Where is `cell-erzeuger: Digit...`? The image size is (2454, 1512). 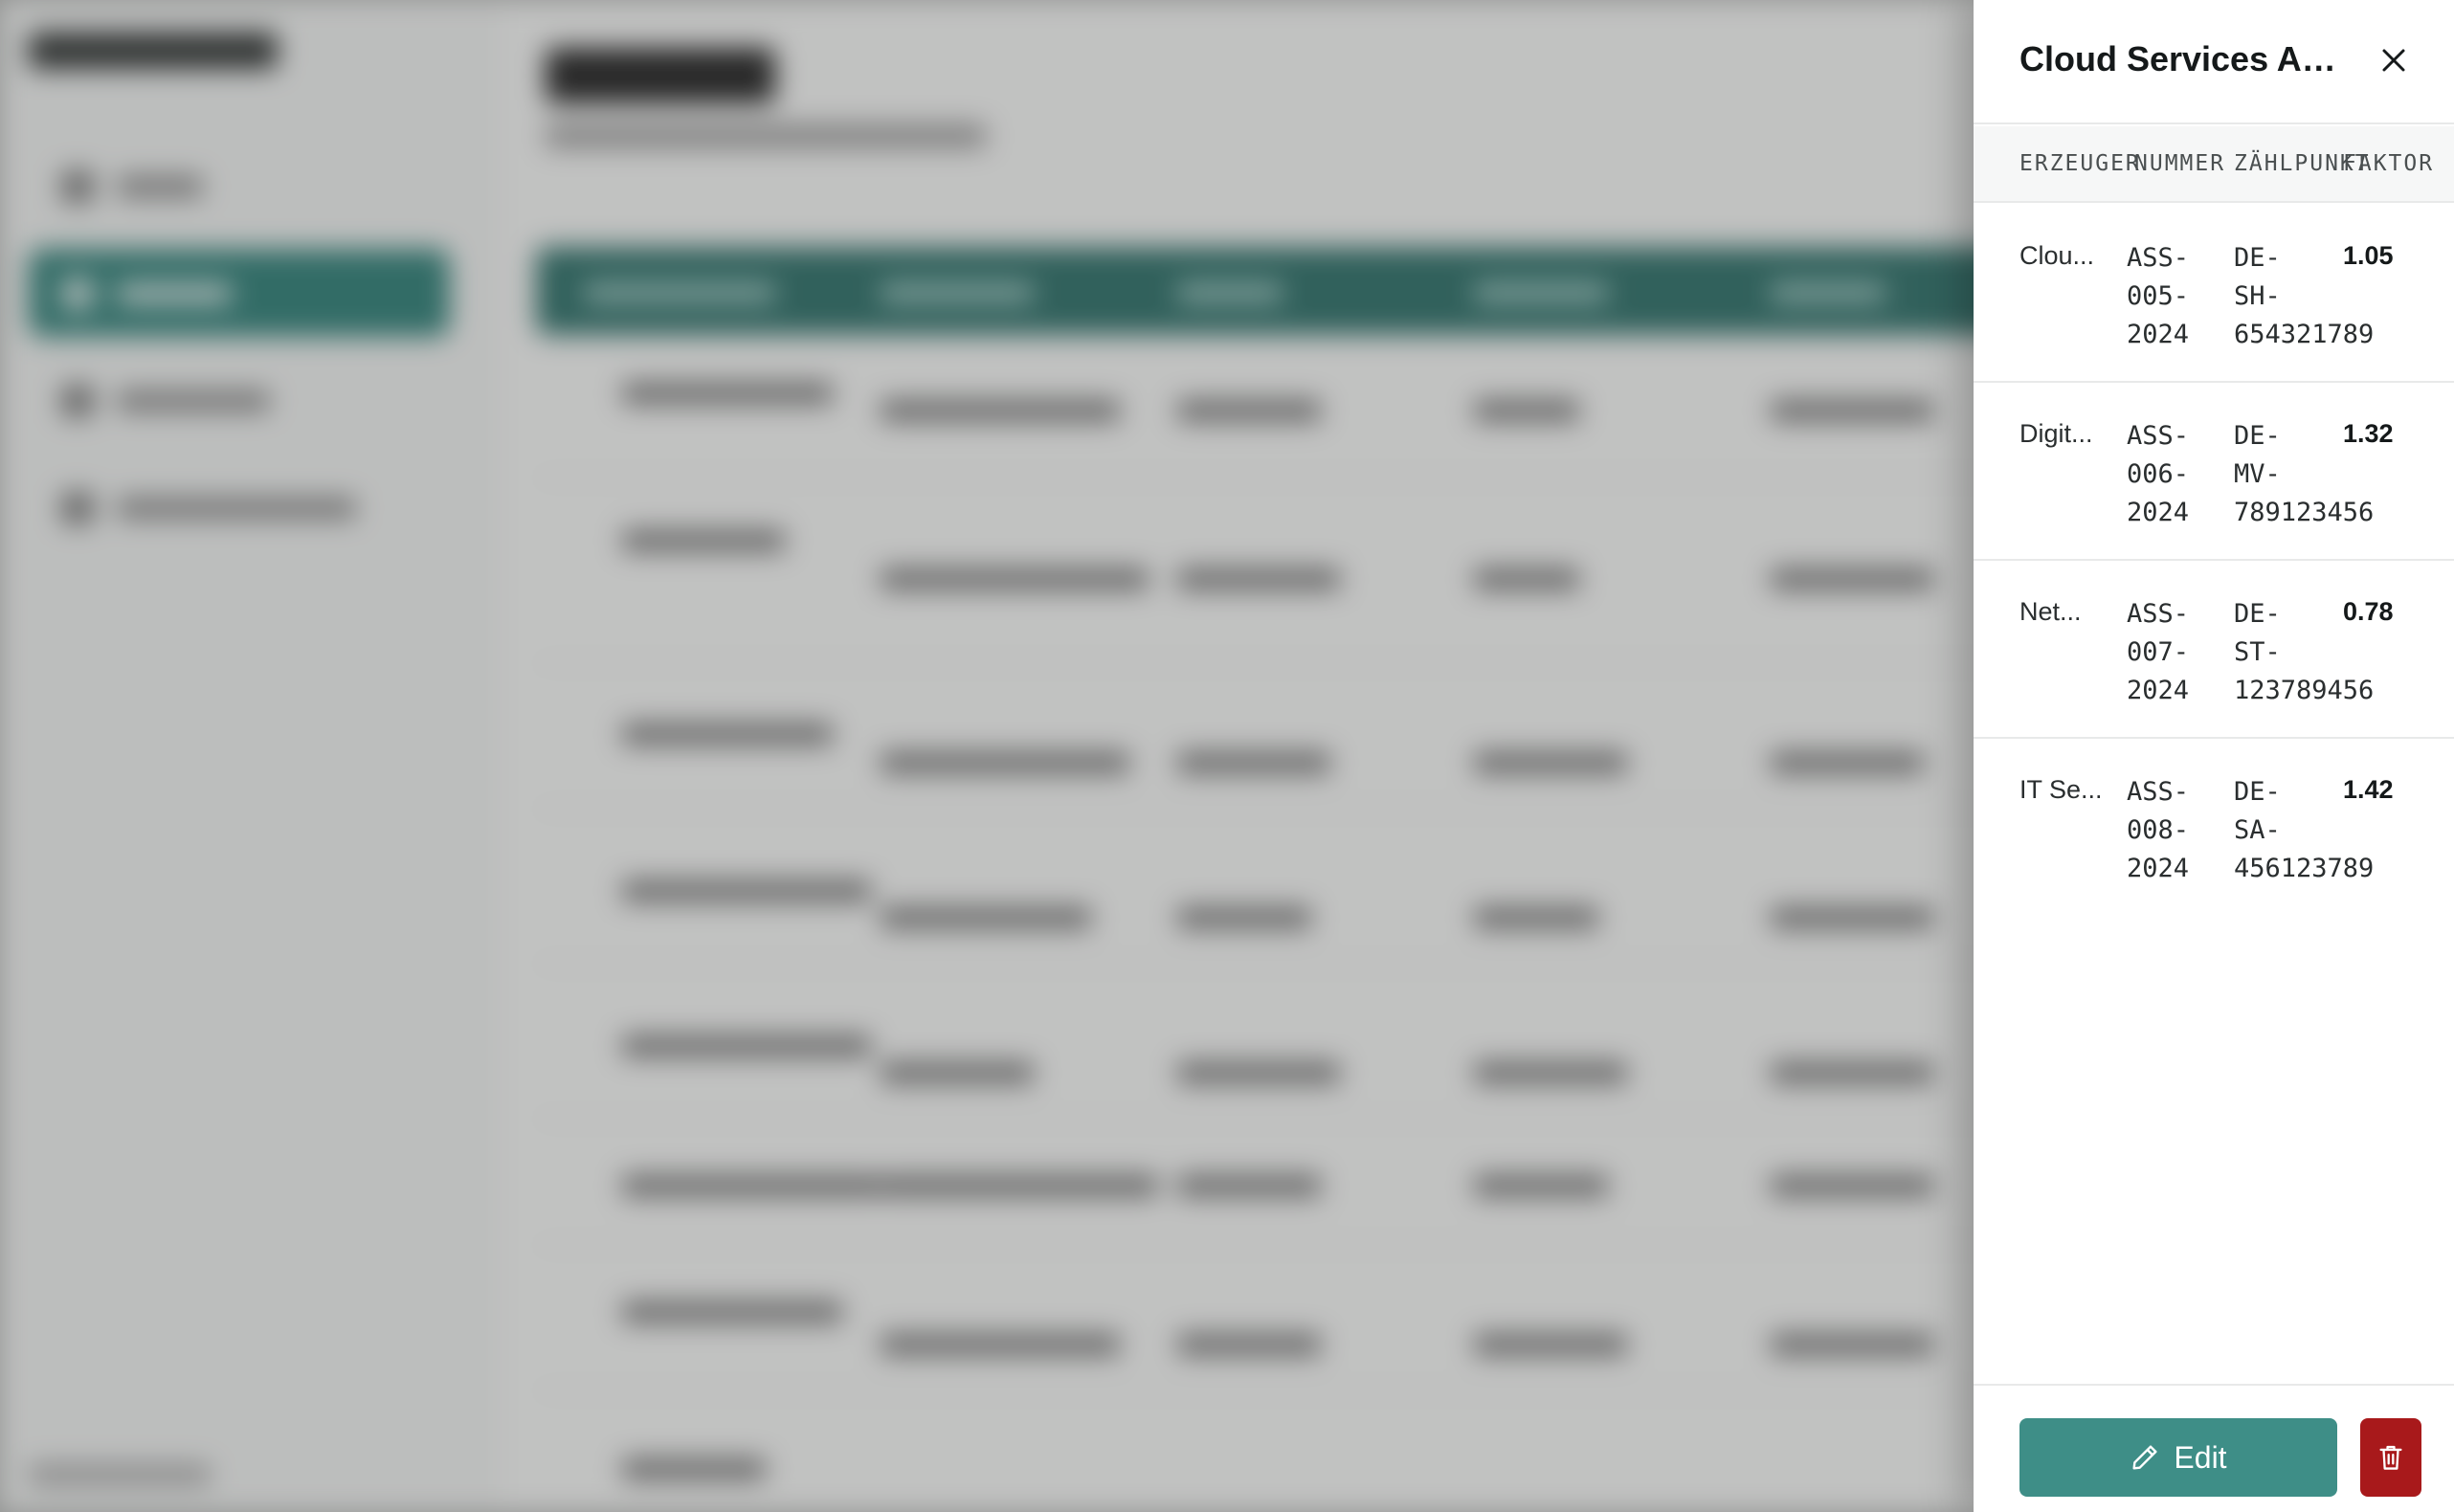 cell-erzeuger: Digit... is located at coordinates (2056, 433).